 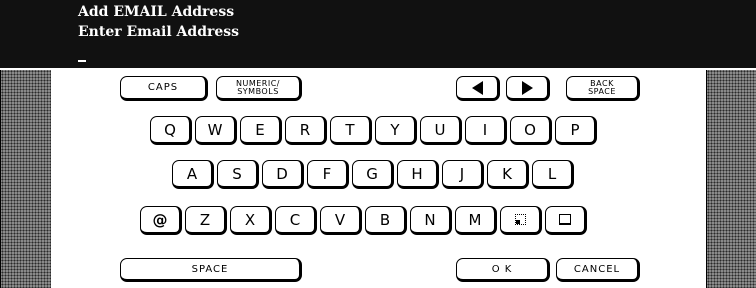 I want to click on key-underscore-square, so click(x=566, y=220).